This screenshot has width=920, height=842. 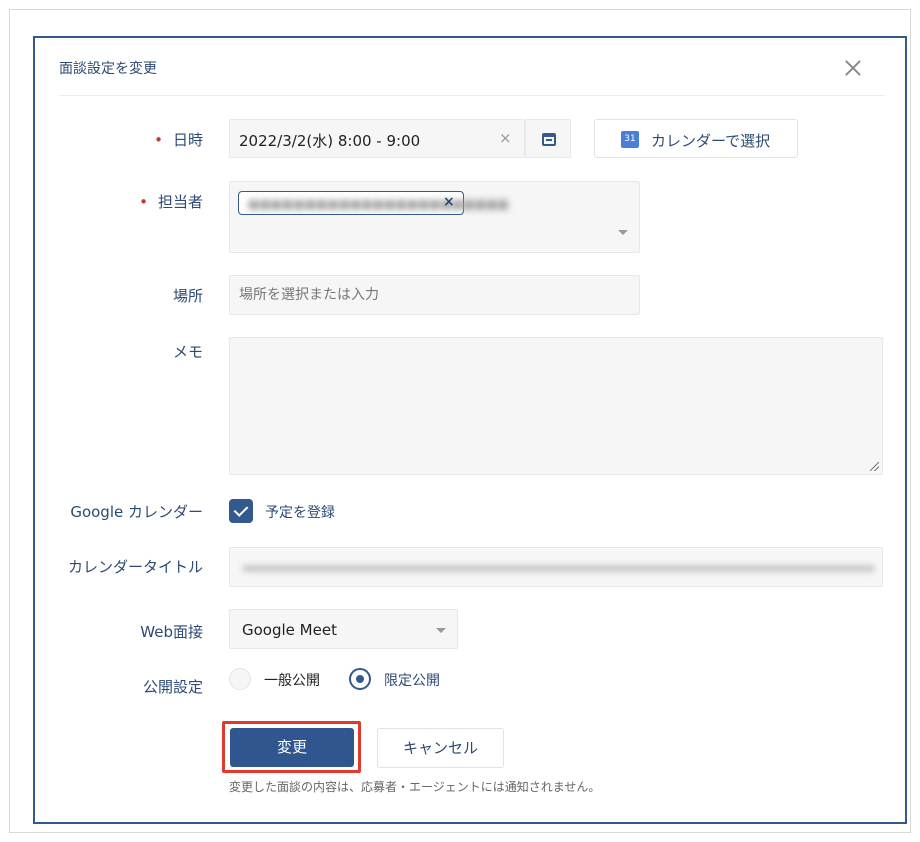 What do you see at coordinates (874, 466) in the screenshot?
I see `resize-handle-icon` at bounding box center [874, 466].